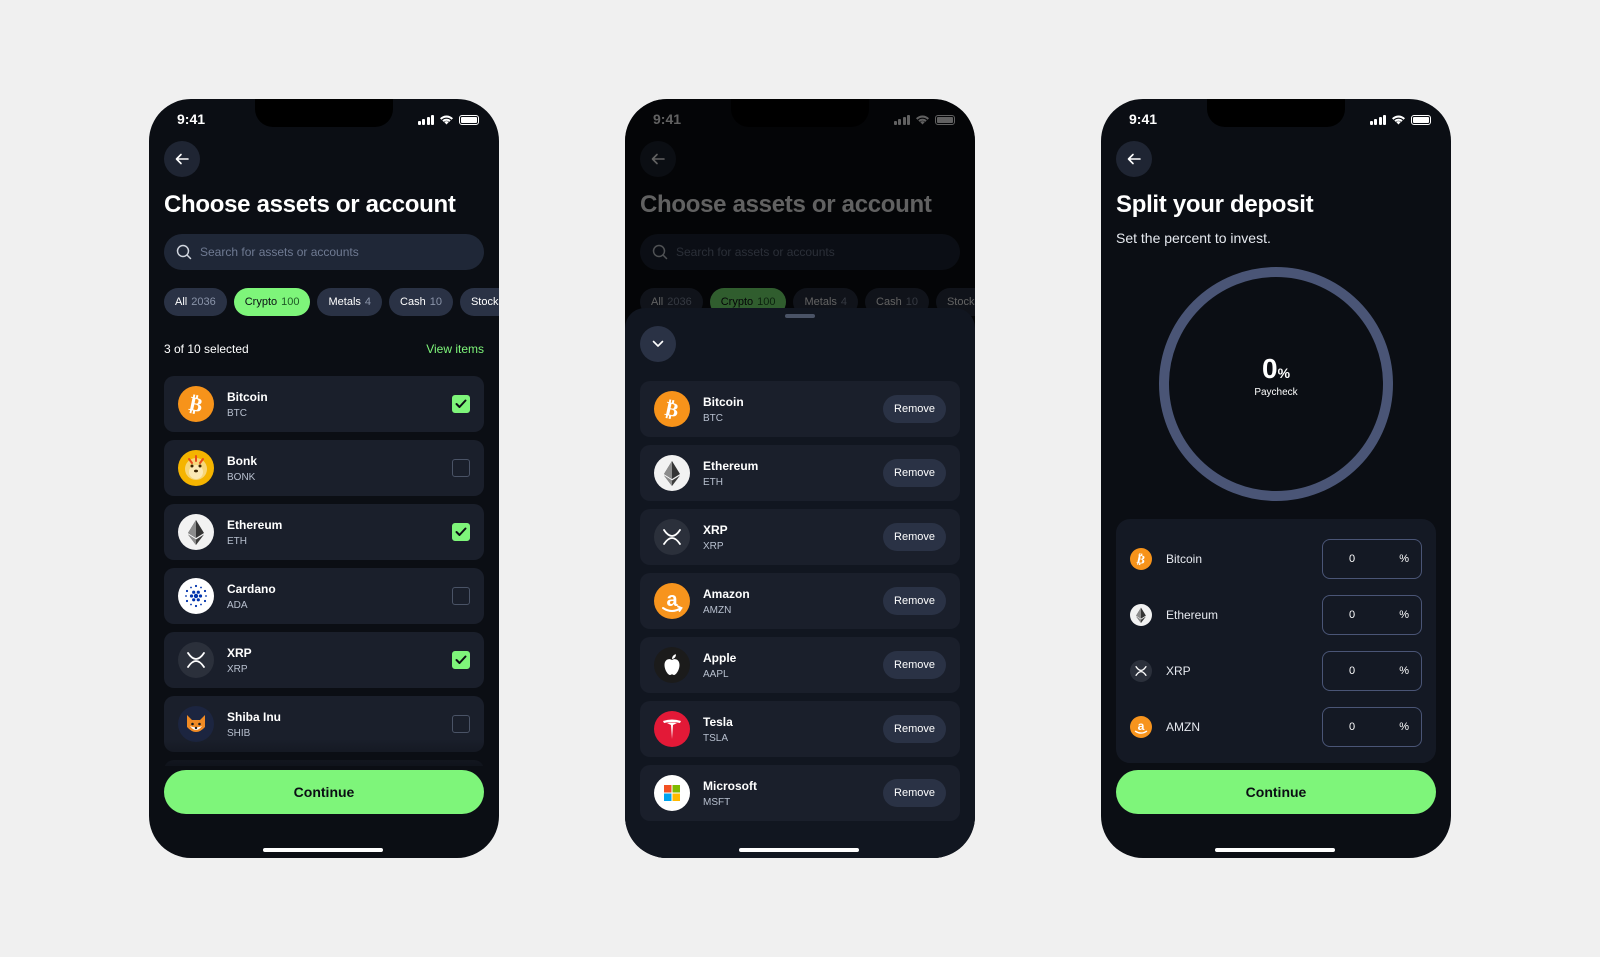 This screenshot has height=957, width=1600. I want to click on allocation-name: Ethereum, so click(1192, 615).